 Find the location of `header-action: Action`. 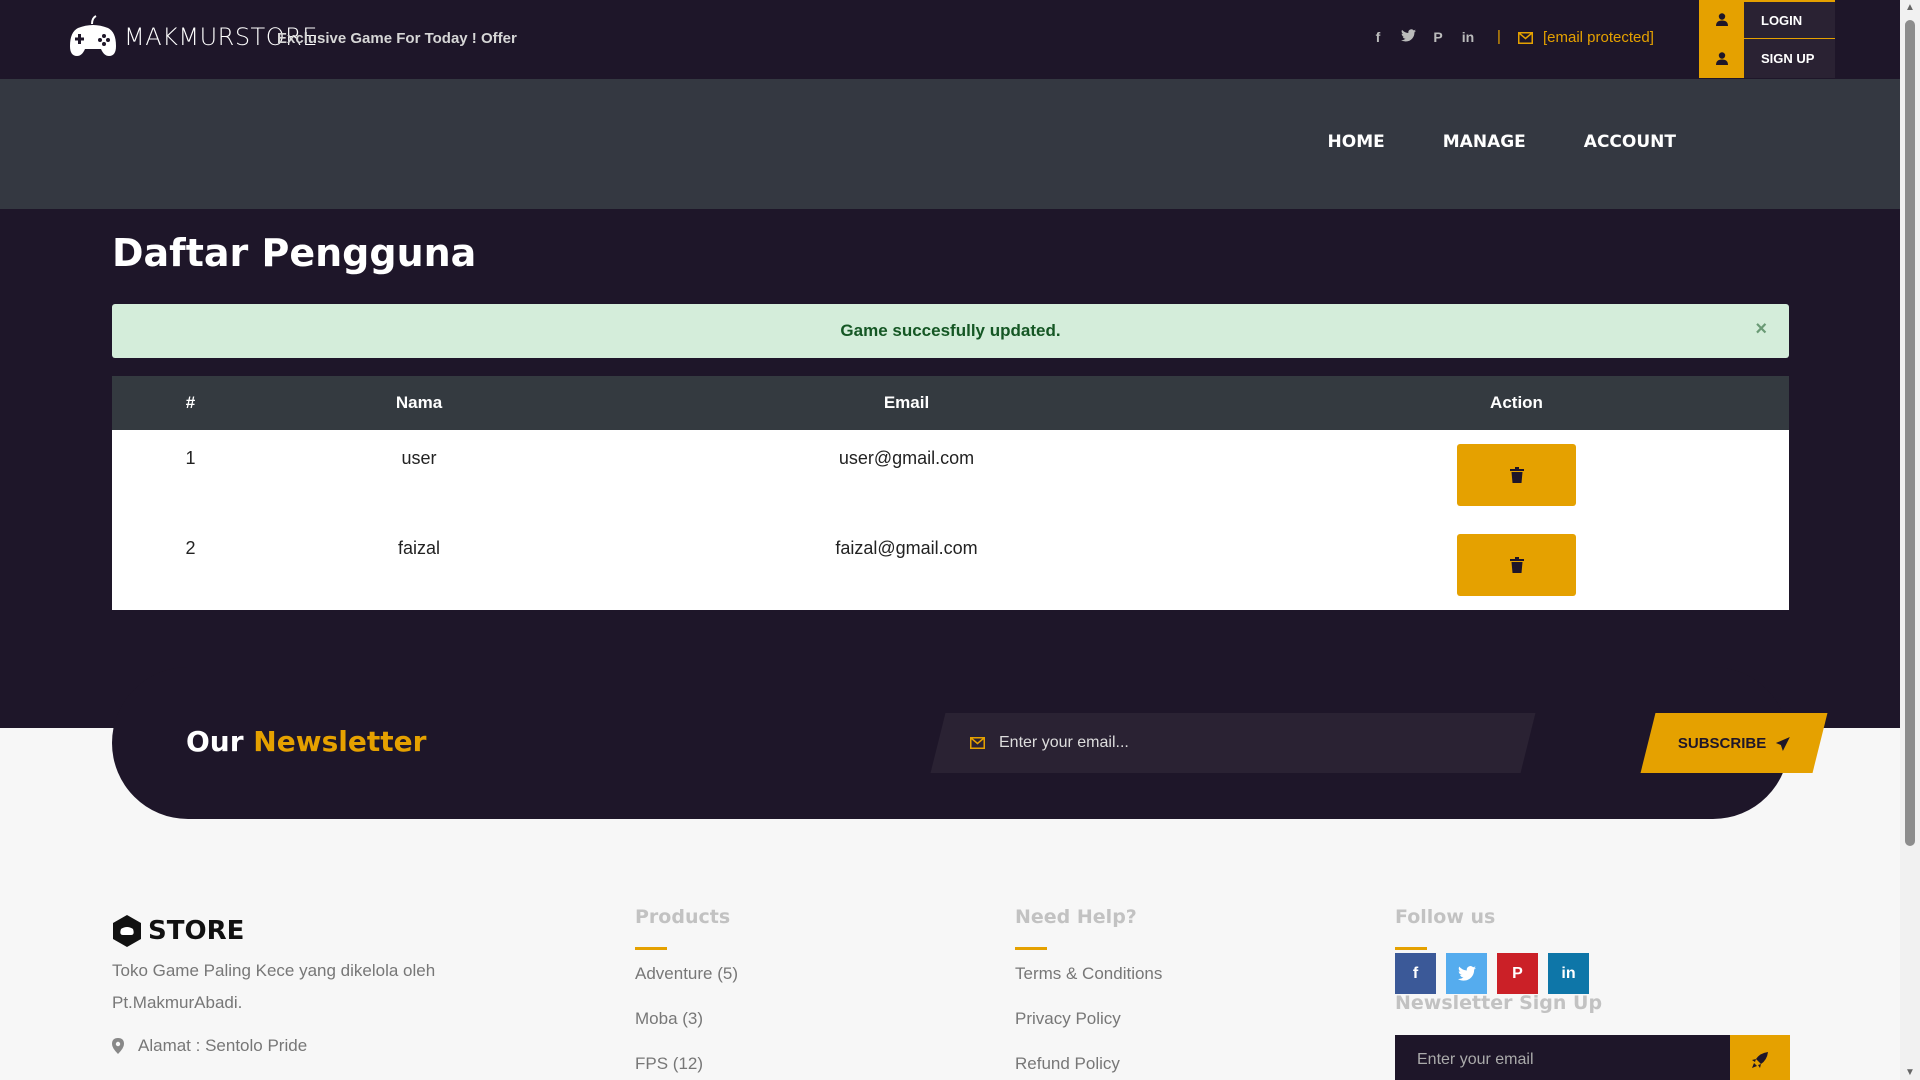

header-action: Action is located at coordinates (1516, 402).